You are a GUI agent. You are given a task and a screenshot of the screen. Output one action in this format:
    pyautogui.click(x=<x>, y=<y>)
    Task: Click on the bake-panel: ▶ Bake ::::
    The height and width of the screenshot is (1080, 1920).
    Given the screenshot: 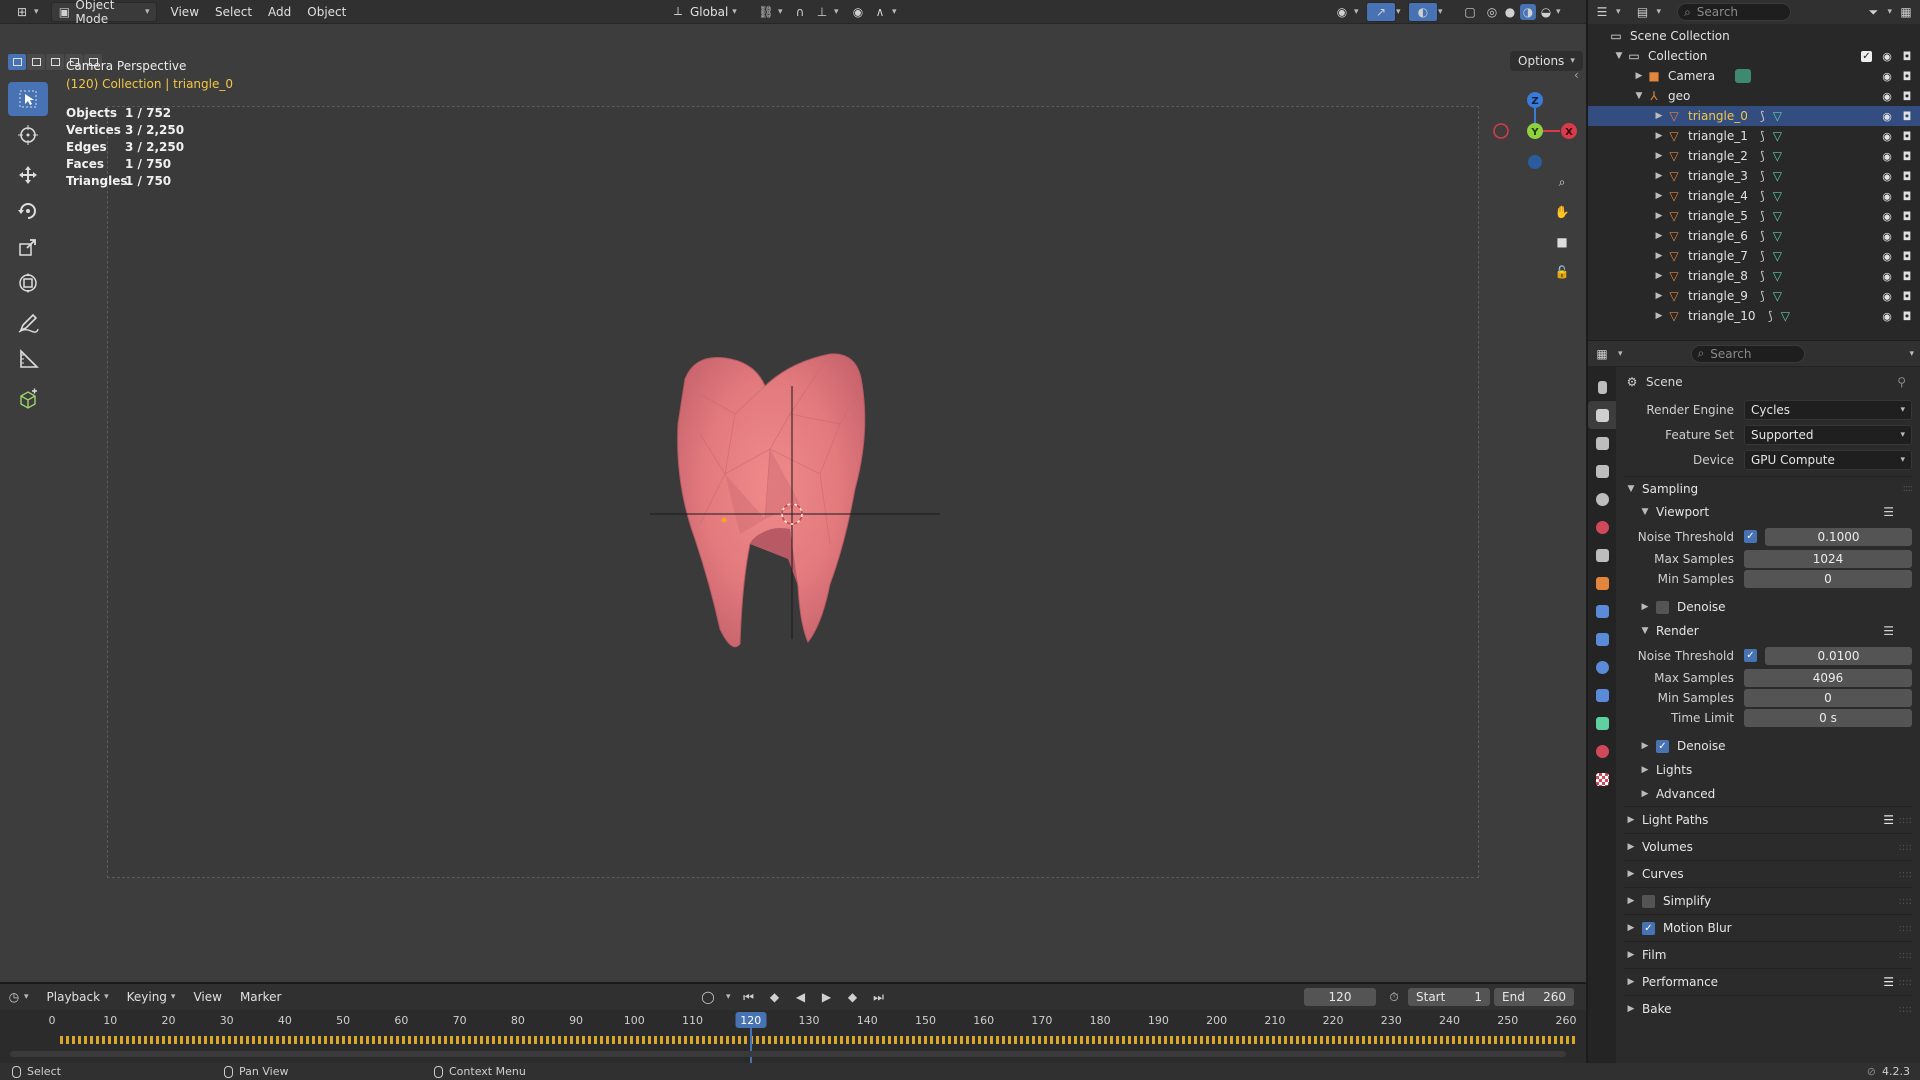 What is the action you would take?
    pyautogui.click(x=1768, y=1008)
    